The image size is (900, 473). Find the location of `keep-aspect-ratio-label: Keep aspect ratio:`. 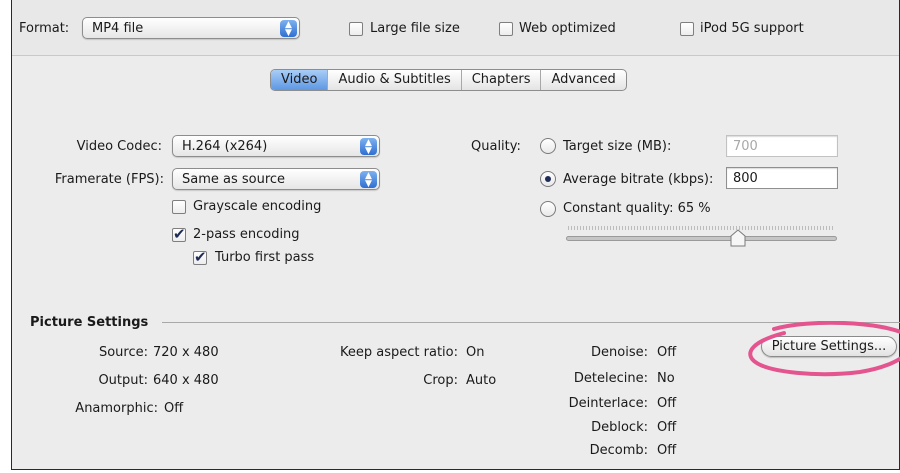

keep-aspect-ratio-label: Keep aspect ratio: is located at coordinates (399, 352).